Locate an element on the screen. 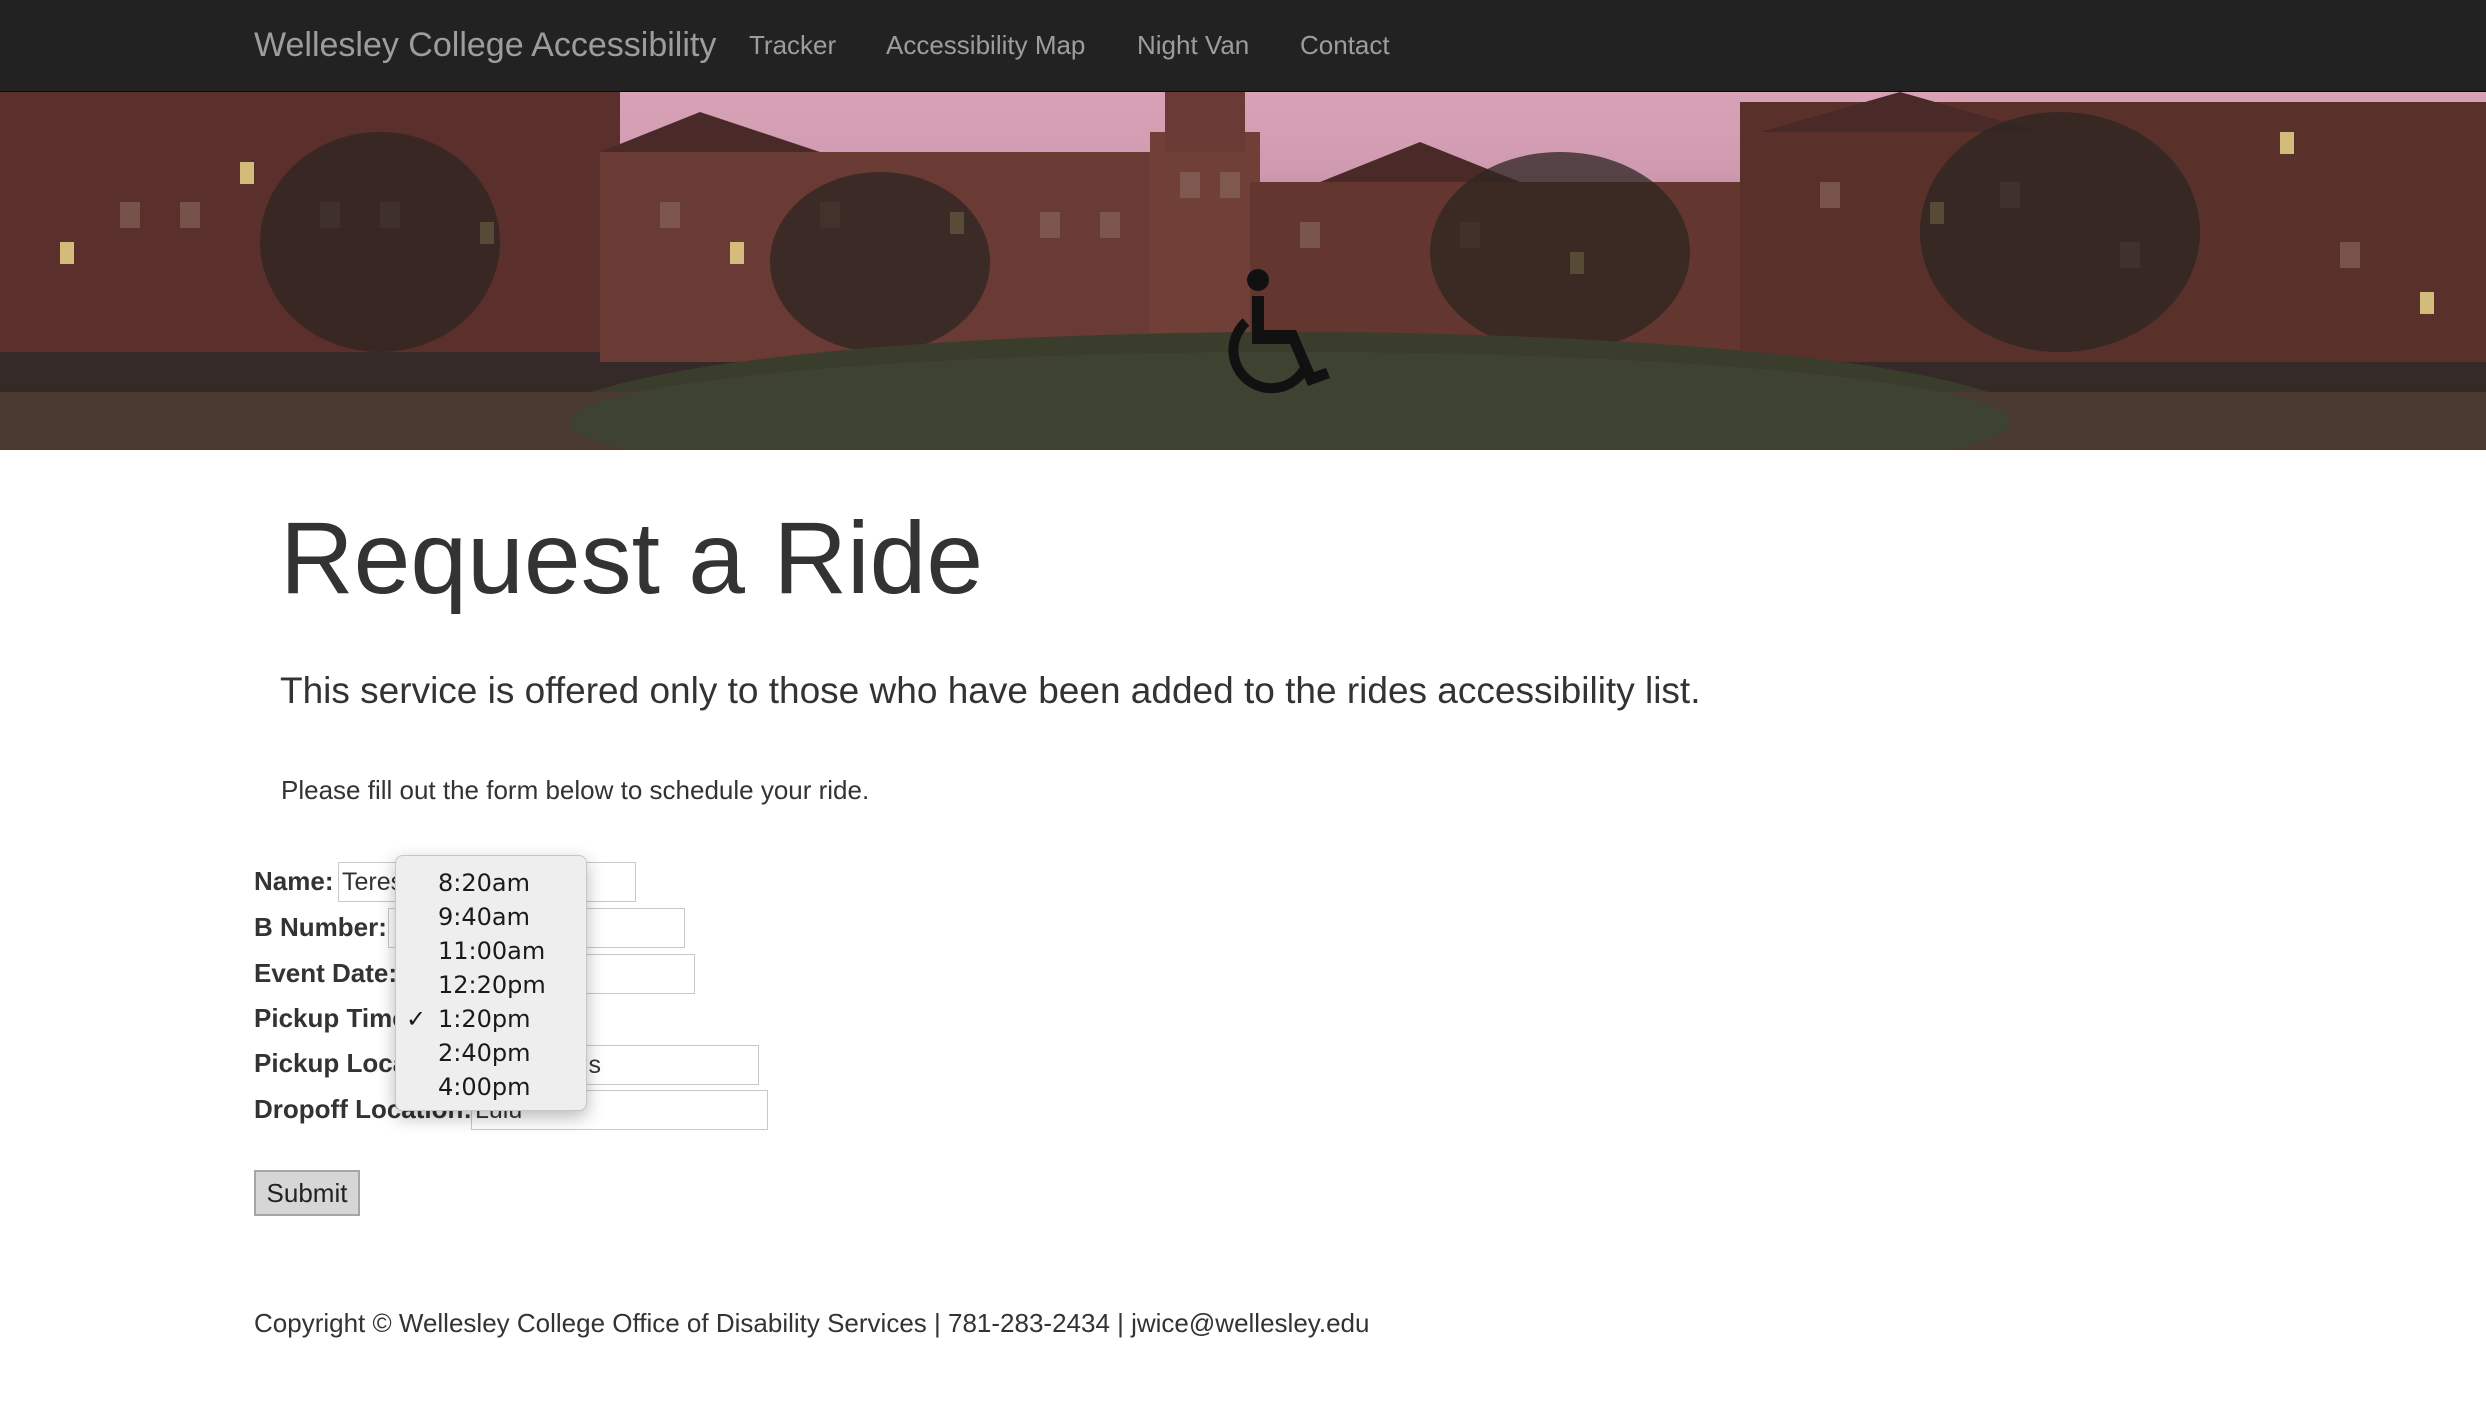 The height and width of the screenshot is (1406, 2486). pickup-time-option: 9:40am is located at coordinates (491, 917).